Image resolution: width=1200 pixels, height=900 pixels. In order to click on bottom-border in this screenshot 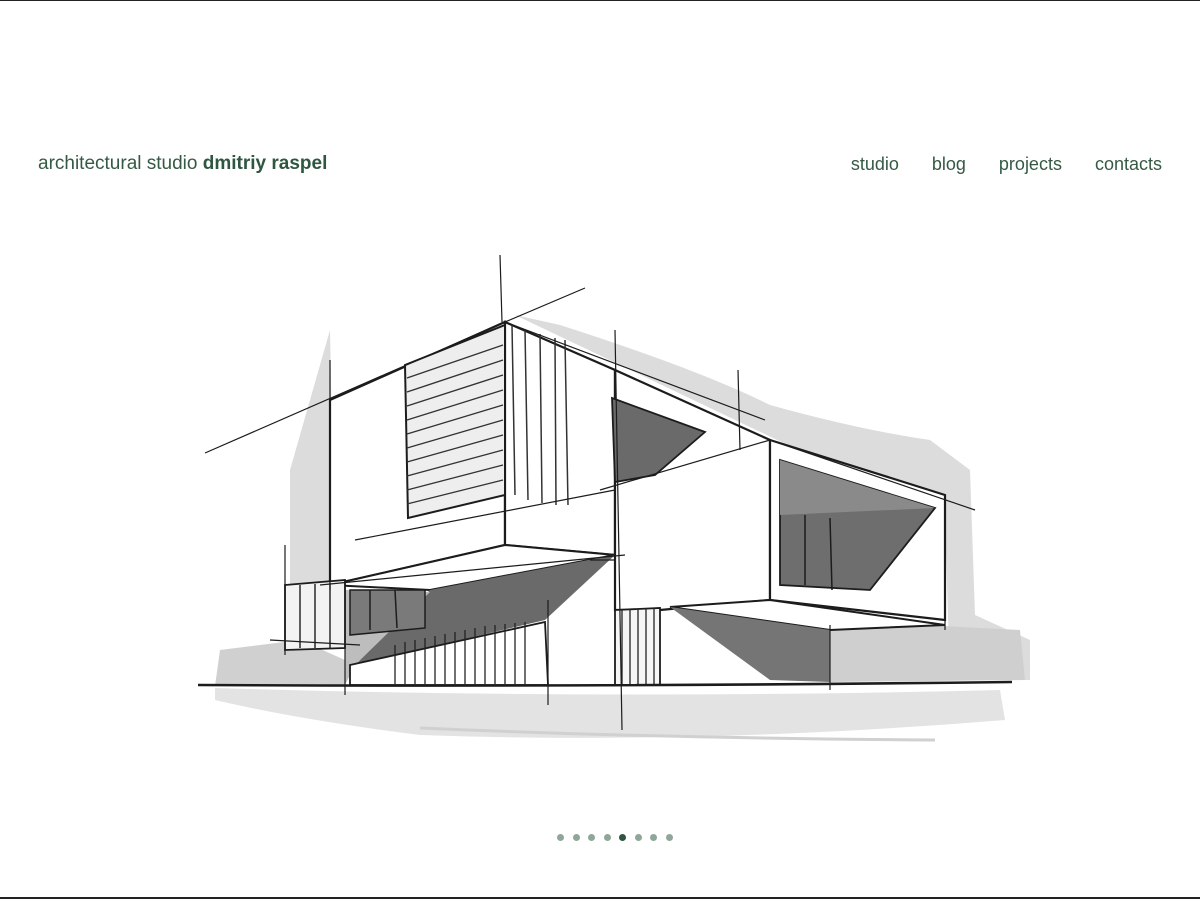, I will do `click(600, 898)`.